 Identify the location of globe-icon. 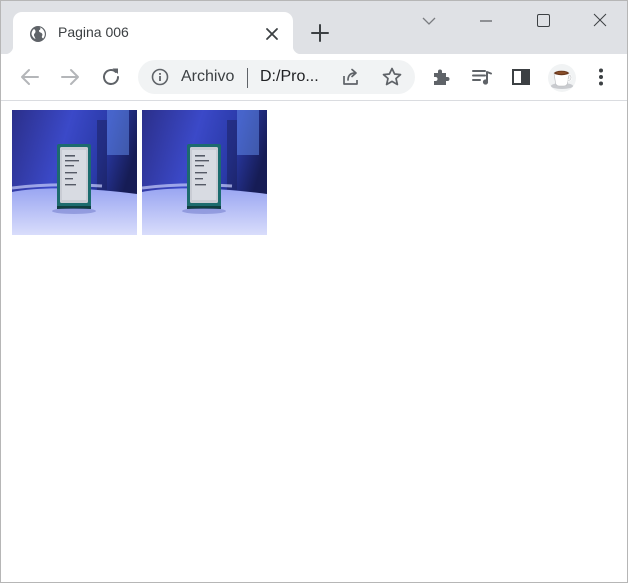
(38, 34).